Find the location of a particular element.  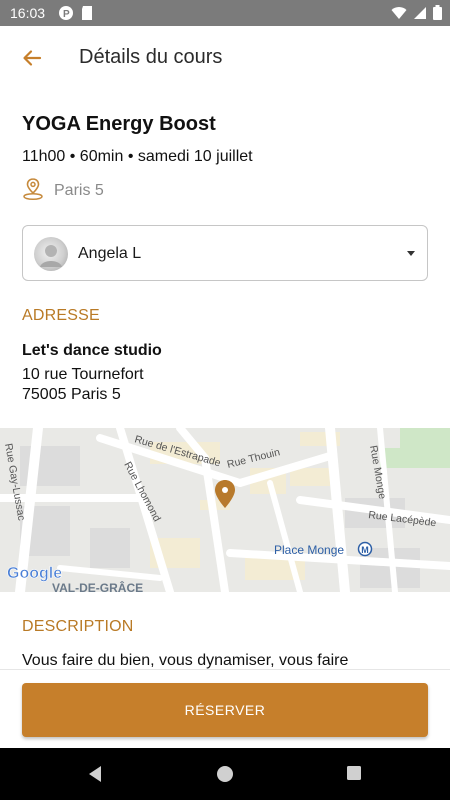

venue-city: 75005 Paris 5 is located at coordinates (71, 394).